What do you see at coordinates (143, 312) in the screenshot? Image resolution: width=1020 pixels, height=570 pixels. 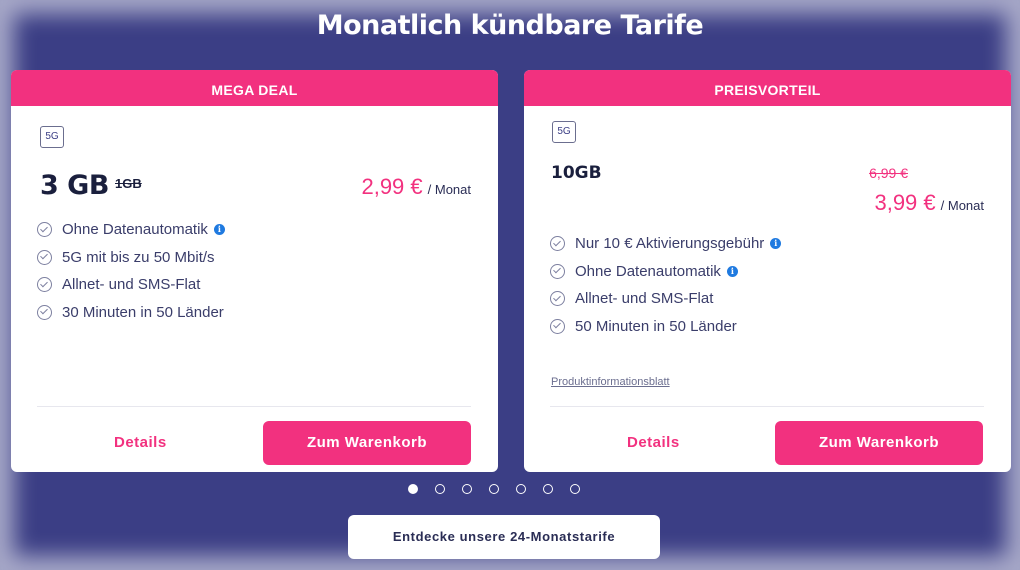 I see `feature-label: 30 Minuten in 50 Länder` at bounding box center [143, 312].